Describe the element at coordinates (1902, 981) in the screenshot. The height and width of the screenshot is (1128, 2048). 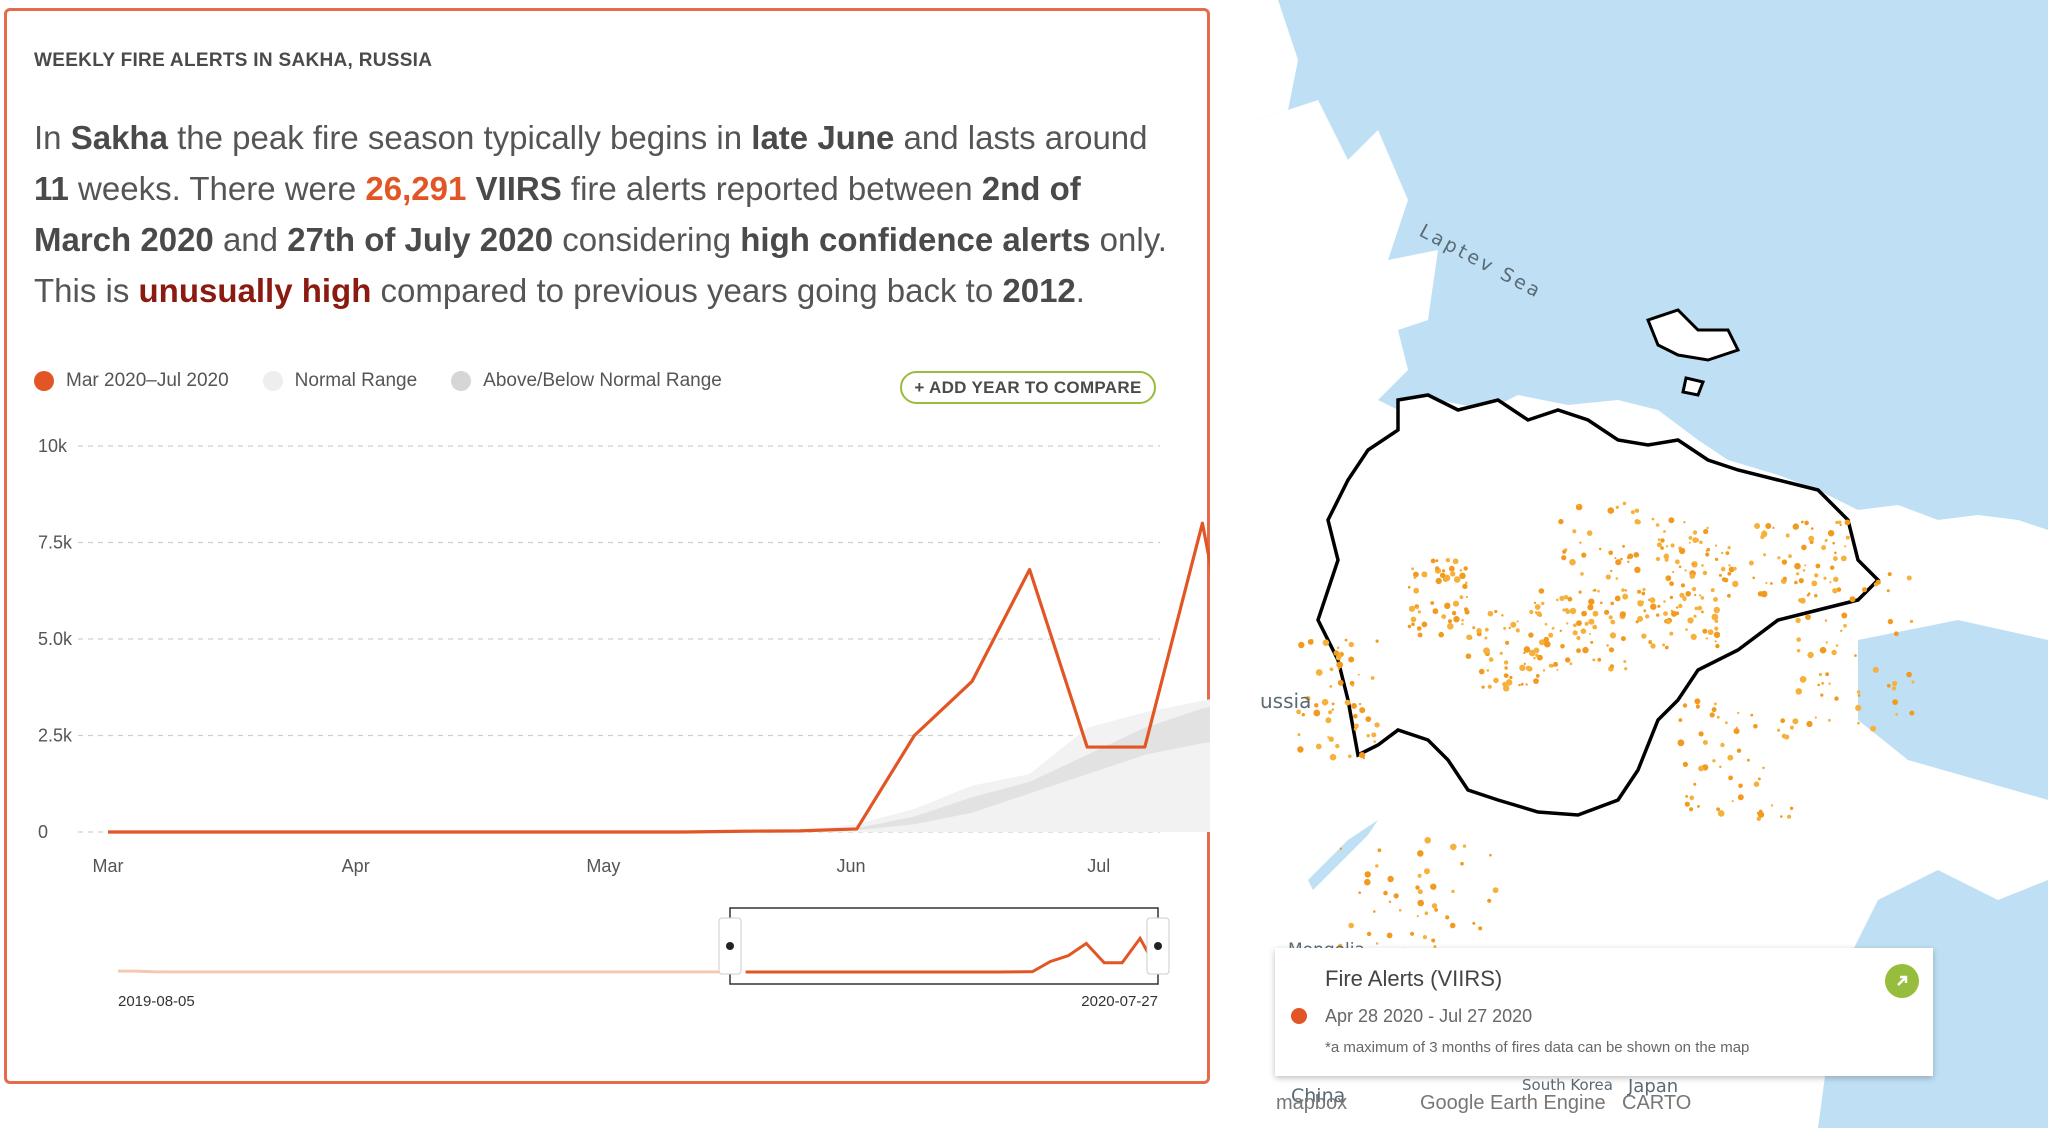
I see `external-link-icon` at that location.